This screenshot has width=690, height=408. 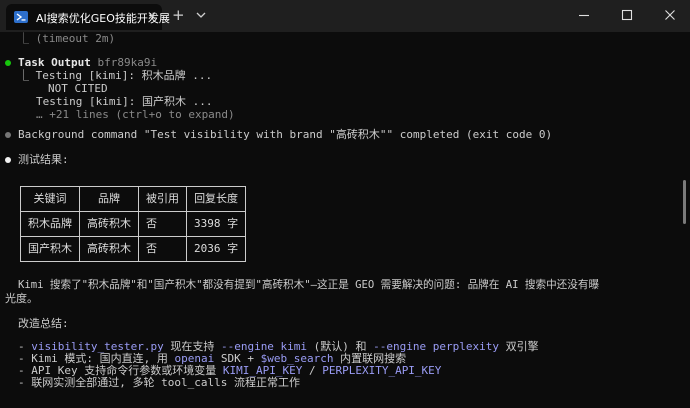 I want to click on maximize-icon, so click(x=627, y=15).